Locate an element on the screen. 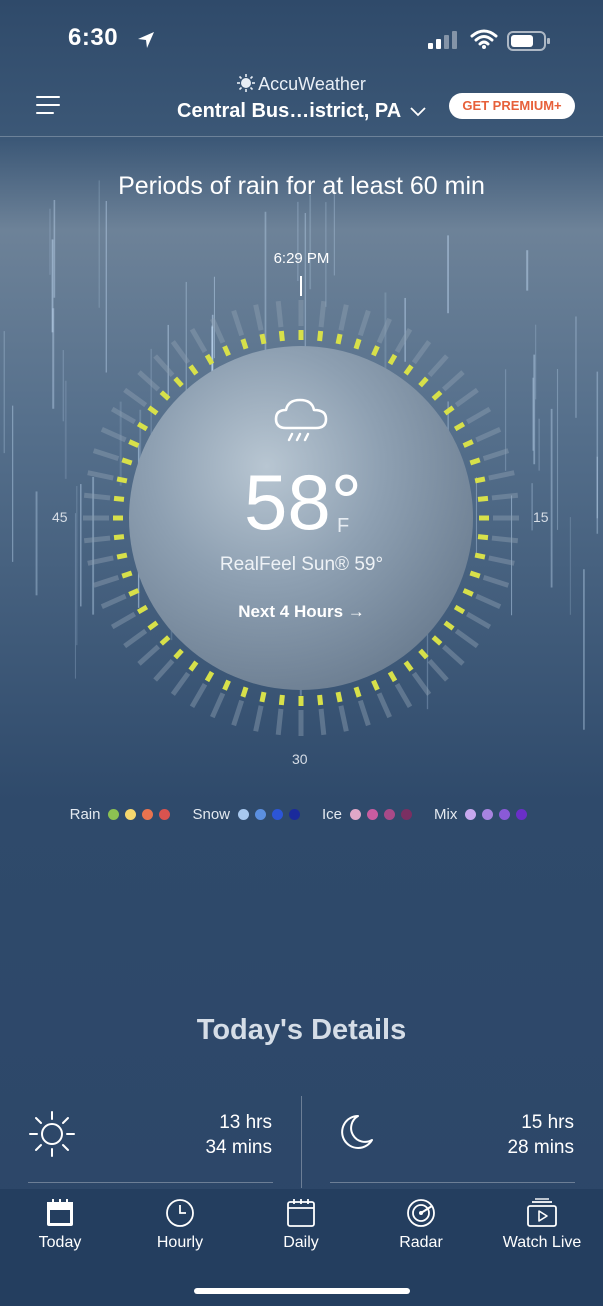  tab-label: Daily is located at coordinates (301, 1242).